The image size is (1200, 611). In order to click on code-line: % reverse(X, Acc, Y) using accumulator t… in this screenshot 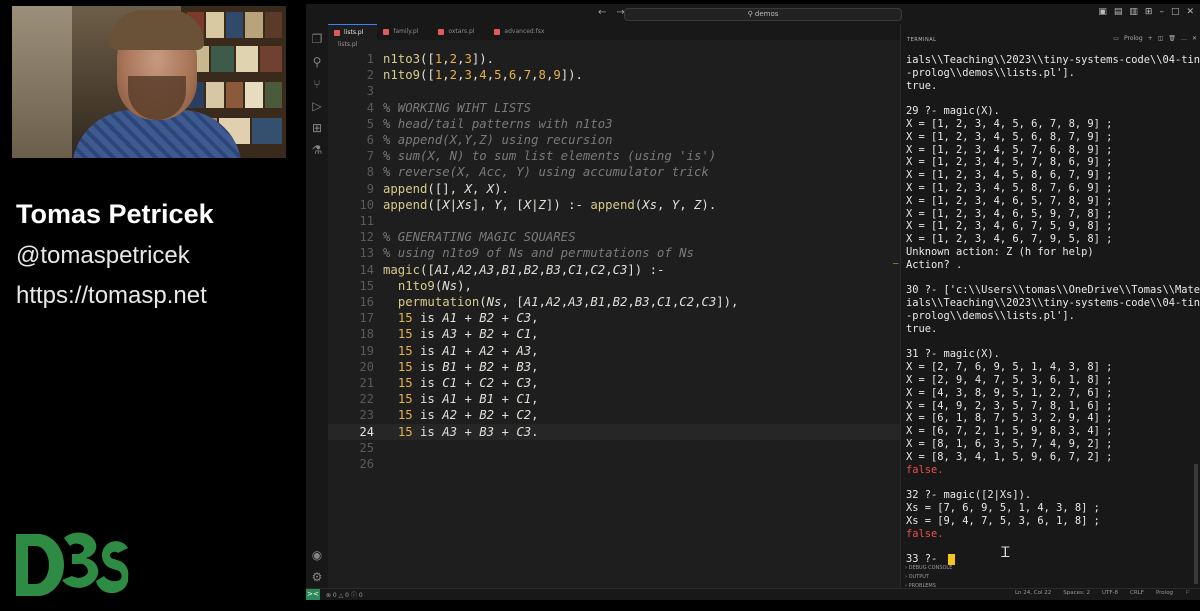, I will do `click(546, 172)`.